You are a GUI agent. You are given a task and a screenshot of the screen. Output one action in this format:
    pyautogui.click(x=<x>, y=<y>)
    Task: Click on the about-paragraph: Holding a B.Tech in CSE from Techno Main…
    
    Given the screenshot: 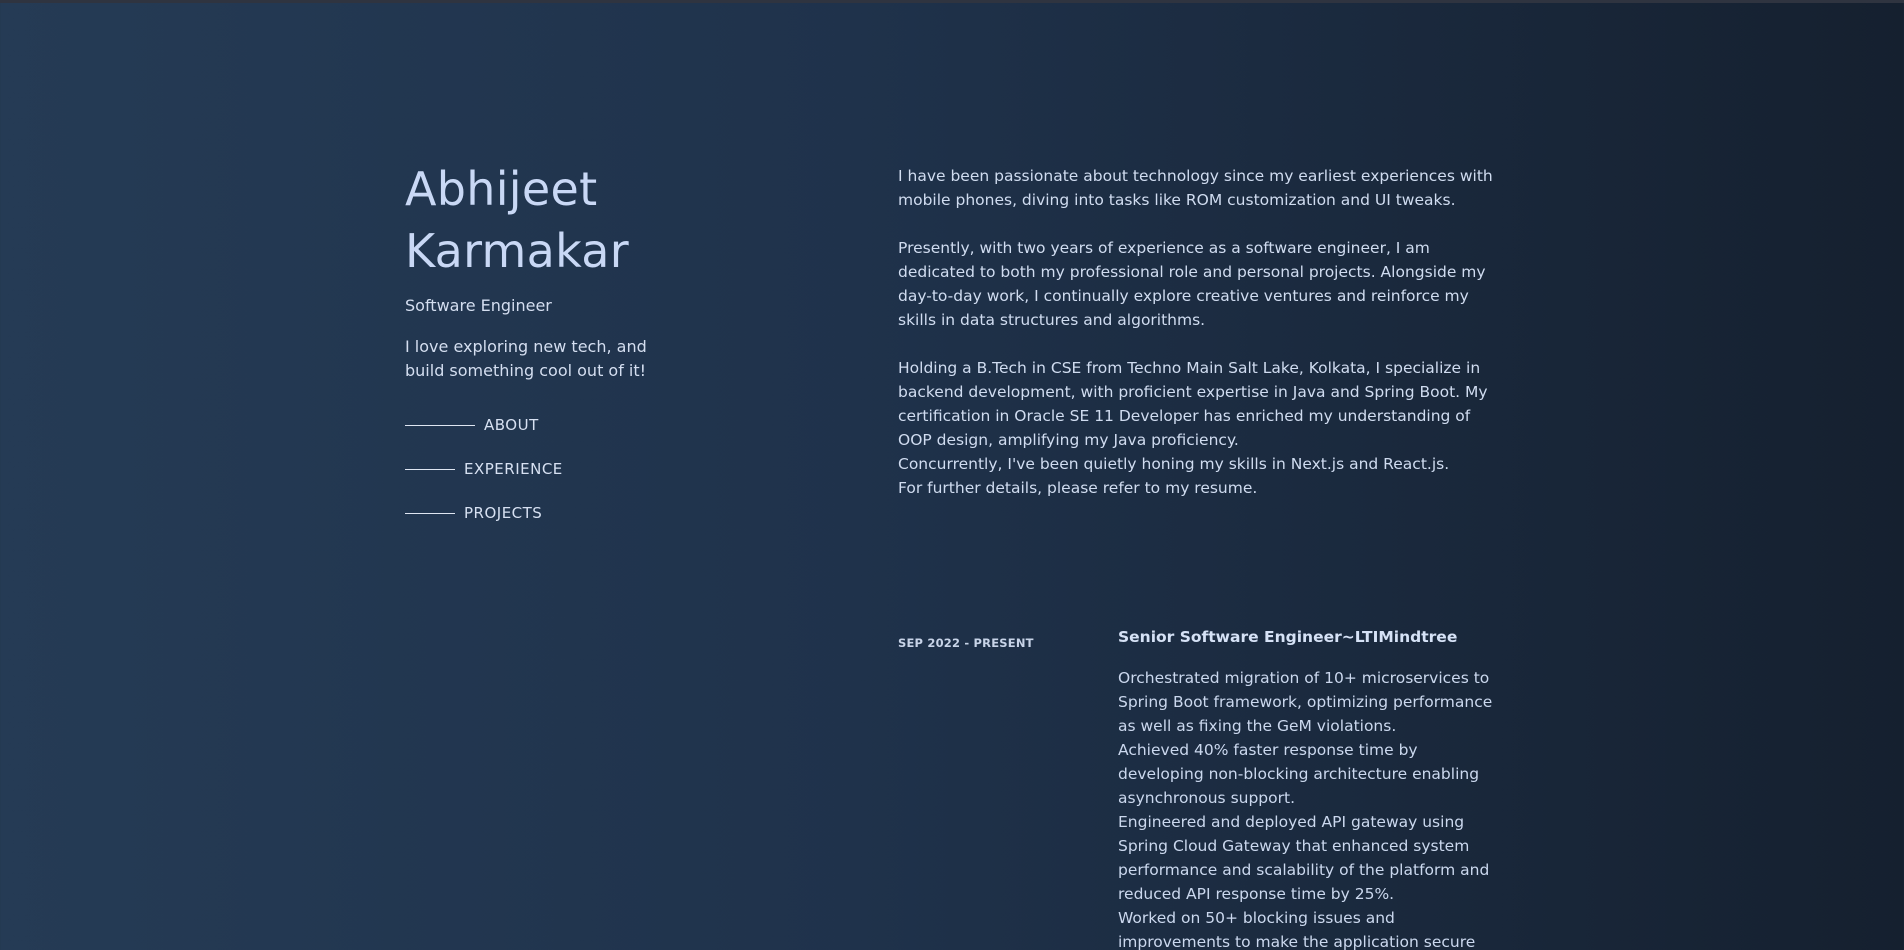 What is the action you would take?
    pyautogui.click(x=1193, y=404)
    